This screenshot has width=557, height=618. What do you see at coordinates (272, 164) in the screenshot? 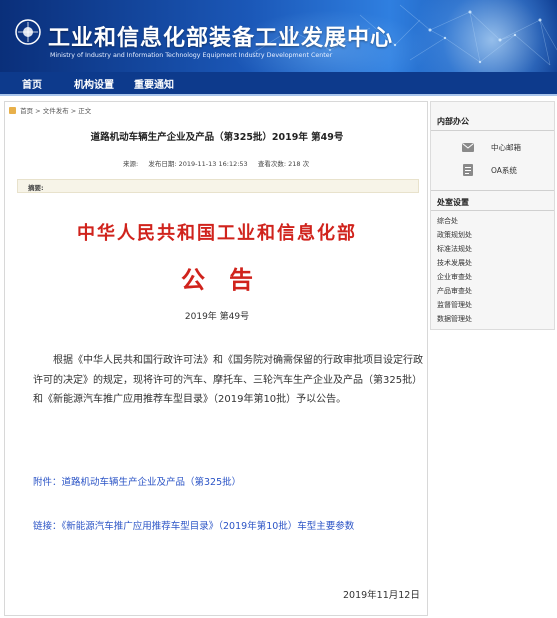
I see `views-label: 查看次数:` at bounding box center [272, 164].